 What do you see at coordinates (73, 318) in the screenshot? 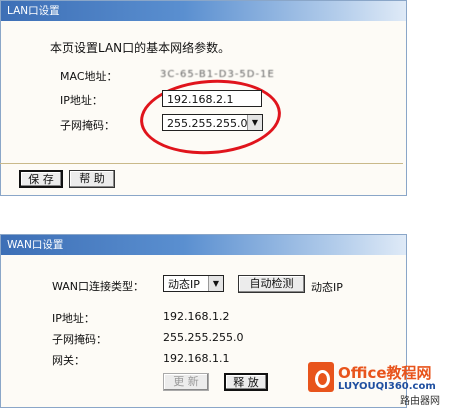
I see `wan-ip-label: IP地址：` at bounding box center [73, 318].